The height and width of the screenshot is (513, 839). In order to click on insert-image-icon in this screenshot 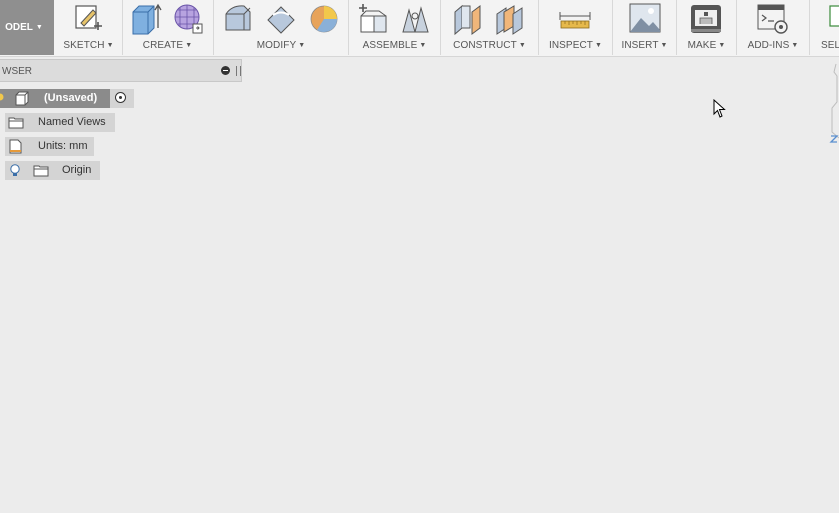, I will do `click(645, 19)`.